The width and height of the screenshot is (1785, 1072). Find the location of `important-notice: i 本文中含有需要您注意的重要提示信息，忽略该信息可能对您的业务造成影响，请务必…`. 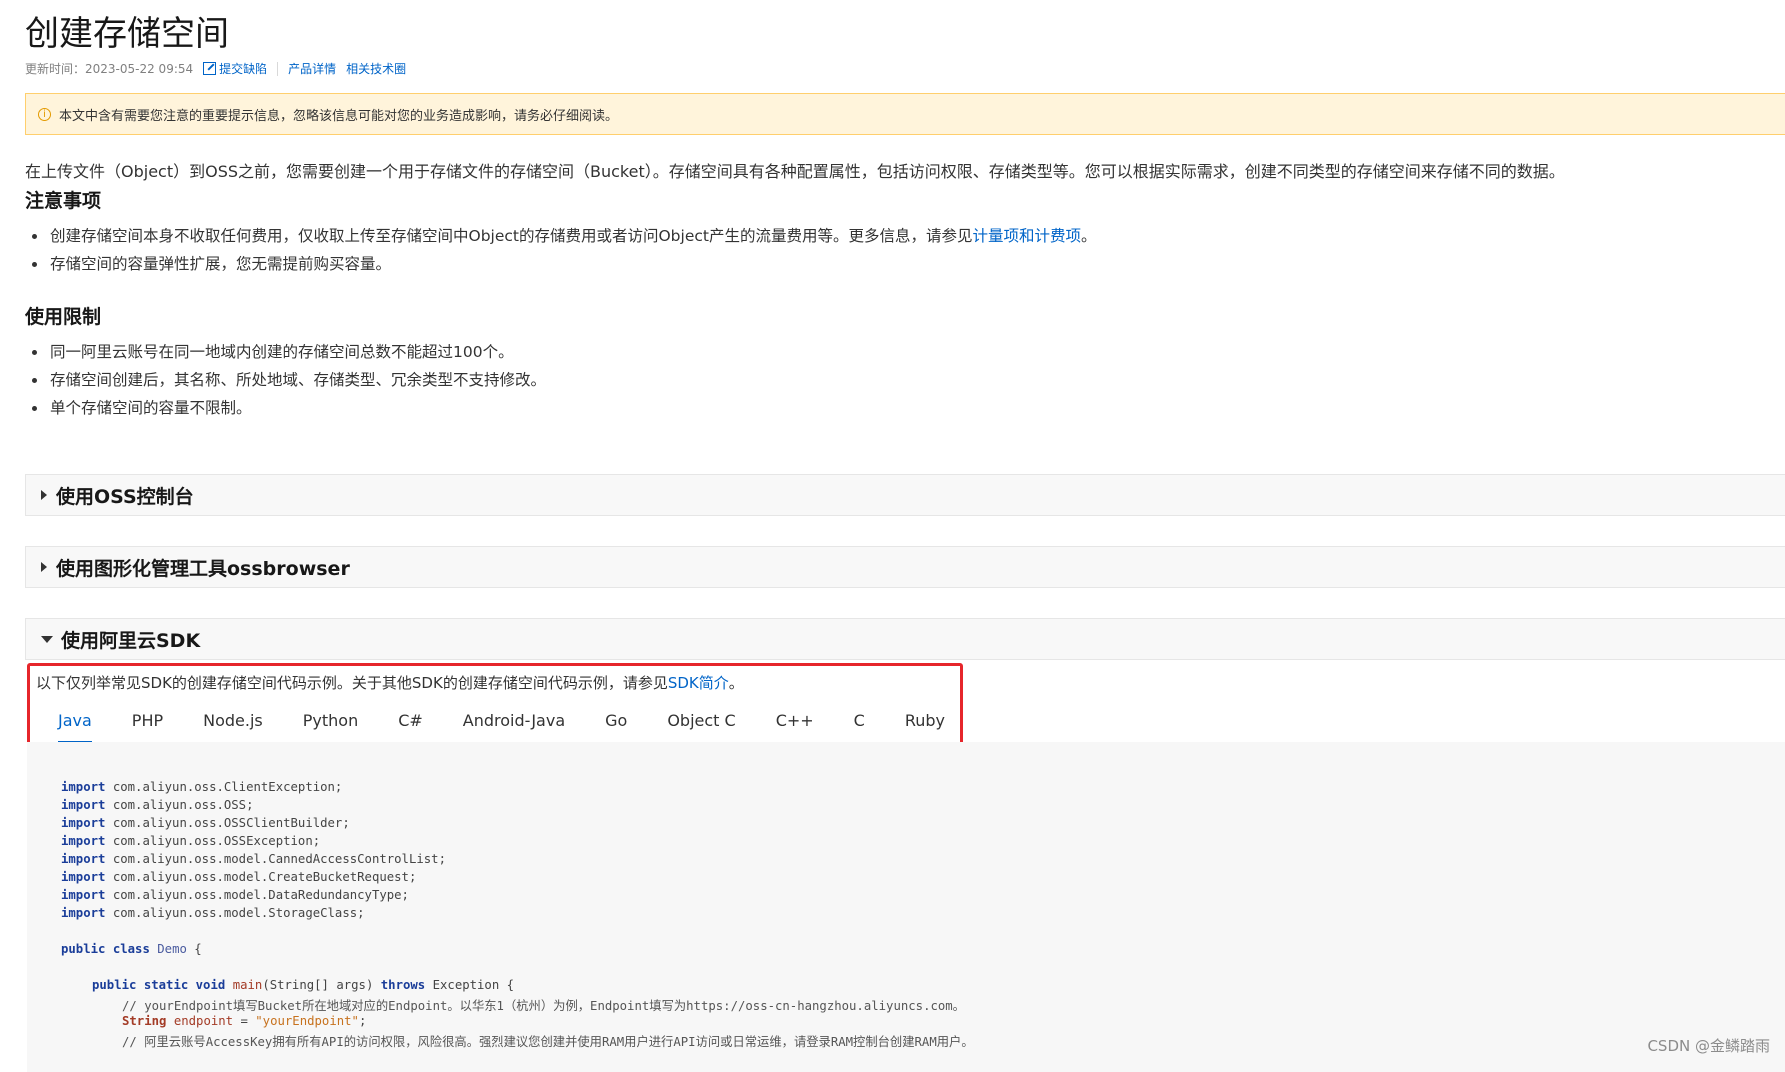

important-notice: i 本文中含有需要您注意的重要提示信息，忽略该信息可能对您的业务造成影响，请务必… is located at coordinates (905, 114).